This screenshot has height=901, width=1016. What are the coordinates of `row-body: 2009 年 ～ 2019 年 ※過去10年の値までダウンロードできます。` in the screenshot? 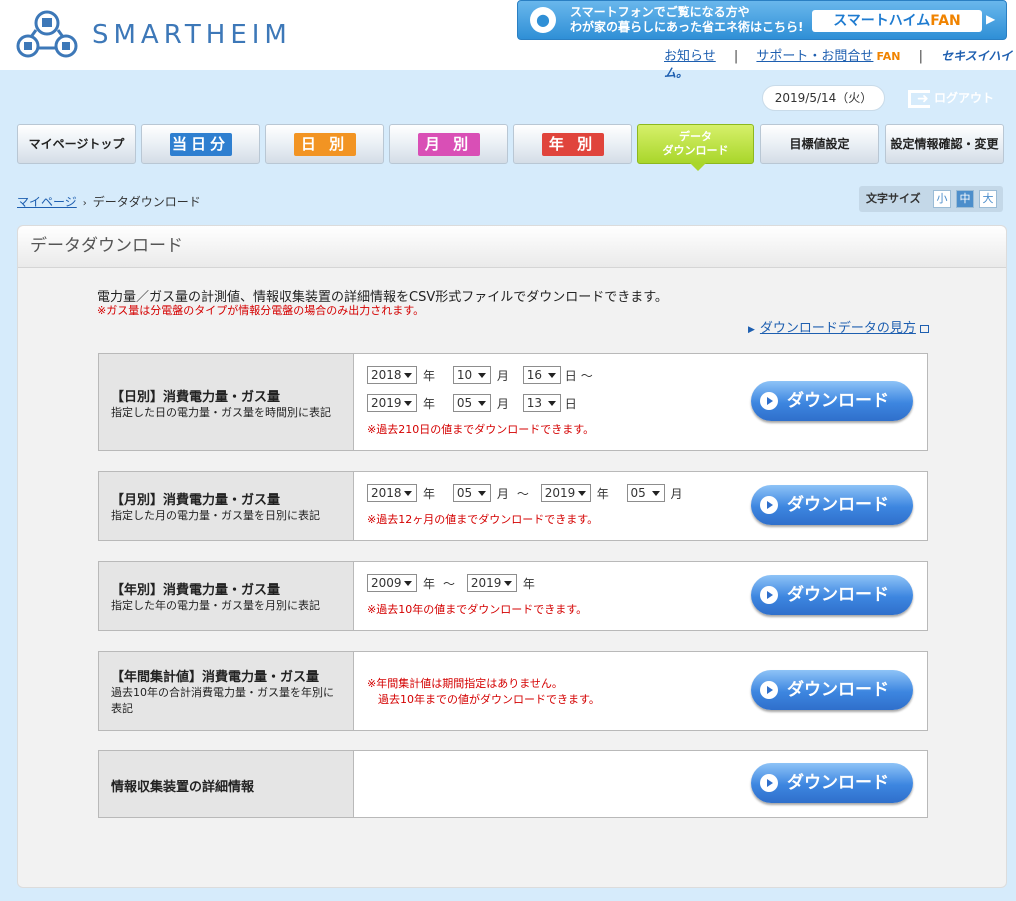 It's located at (547, 596).